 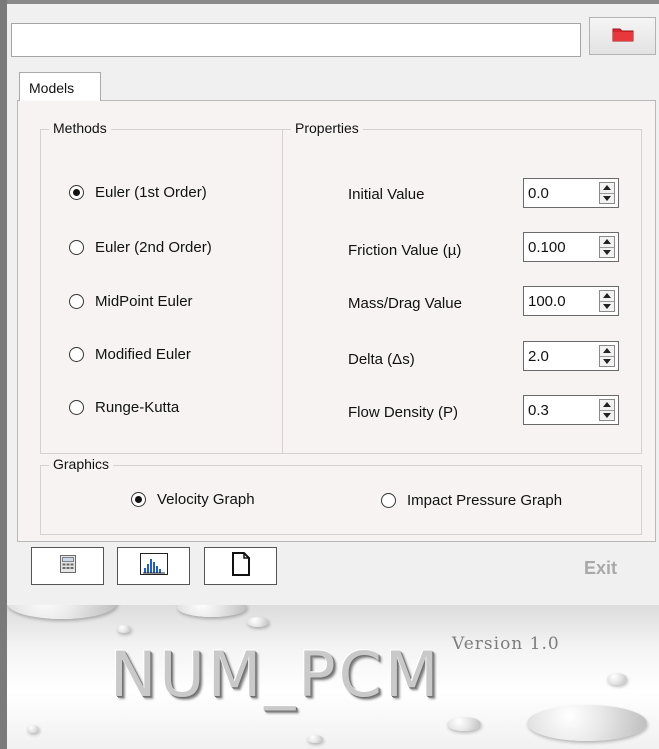 What do you see at coordinates (80, 128) in the screenshot?
I see `methods-title: Methods` at bounding box center [80, 128].